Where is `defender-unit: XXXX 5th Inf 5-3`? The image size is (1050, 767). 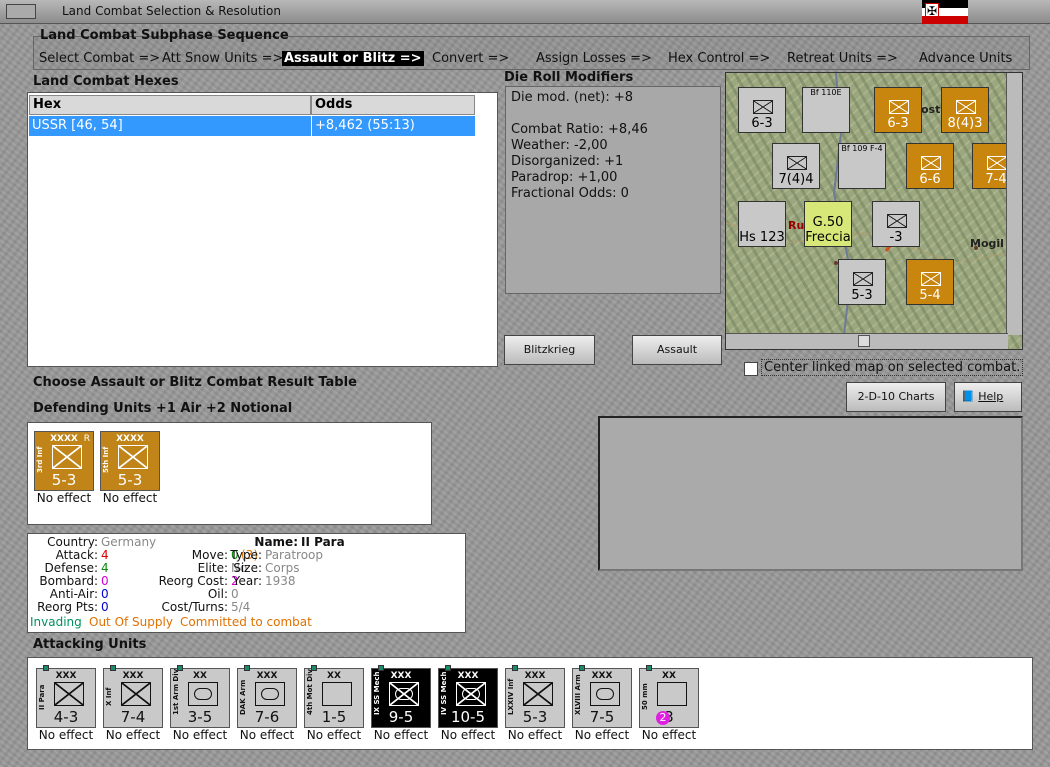 defender-unit: XXXX 5th Inf 5-3 is located at coordinates (130, 461).